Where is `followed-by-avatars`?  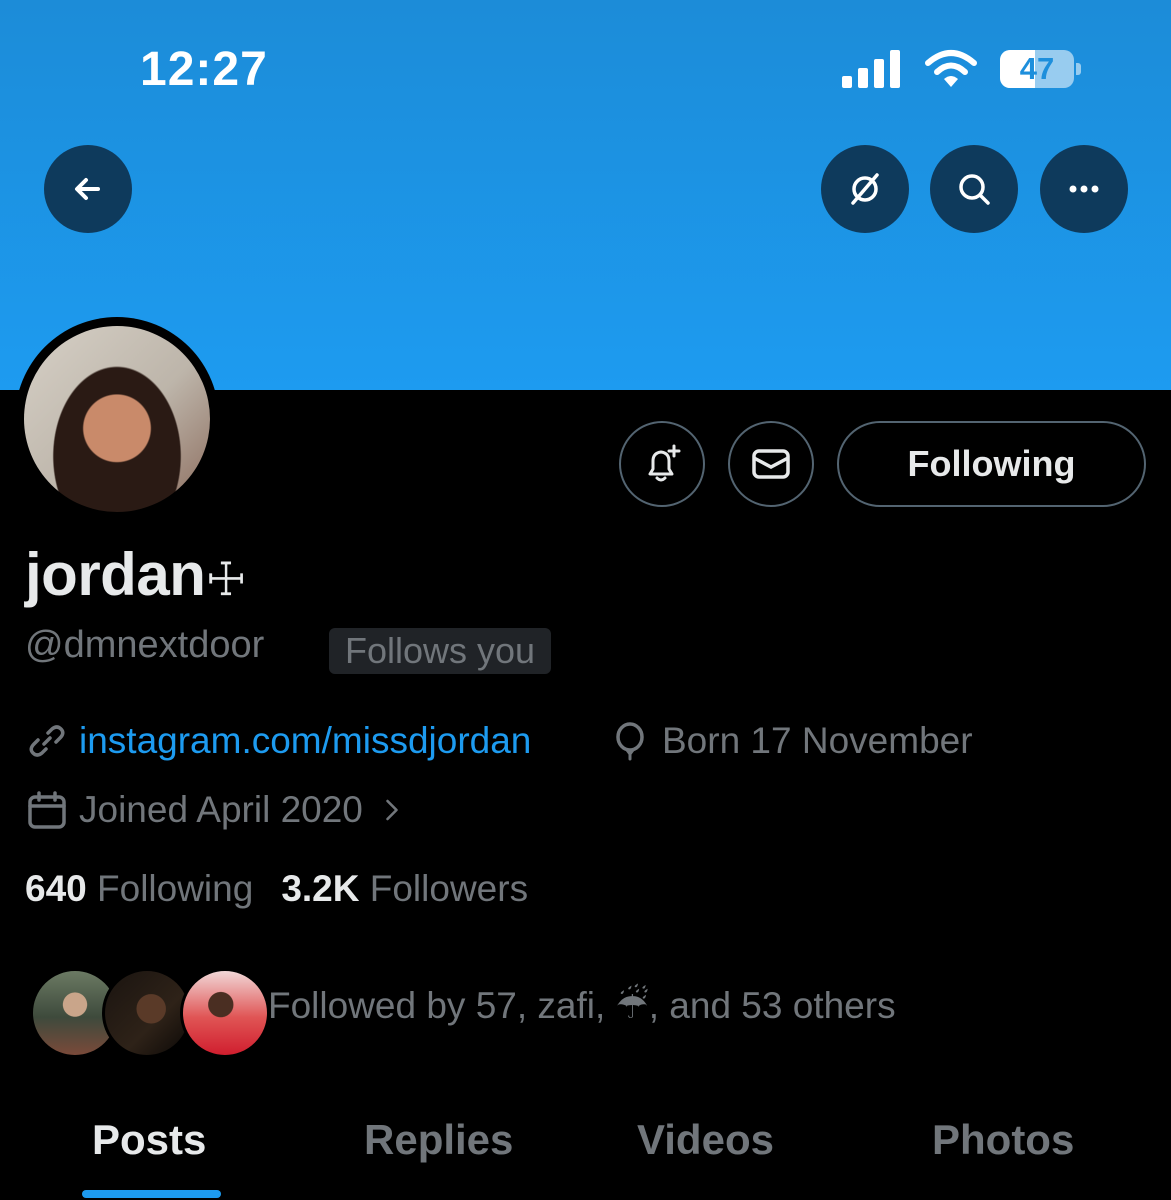 followed-by-avatars is located at coordinates (150, 1013).